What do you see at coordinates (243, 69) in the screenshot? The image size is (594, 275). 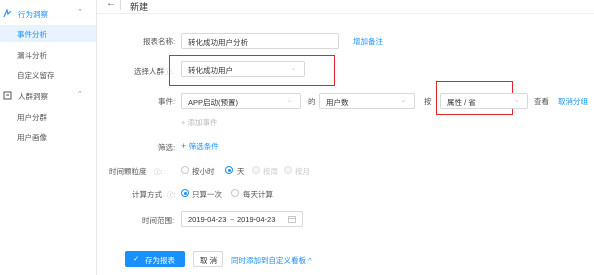 I see `crowd-select: 转化成功用户 ⌄` at bounding box center [243, 69].